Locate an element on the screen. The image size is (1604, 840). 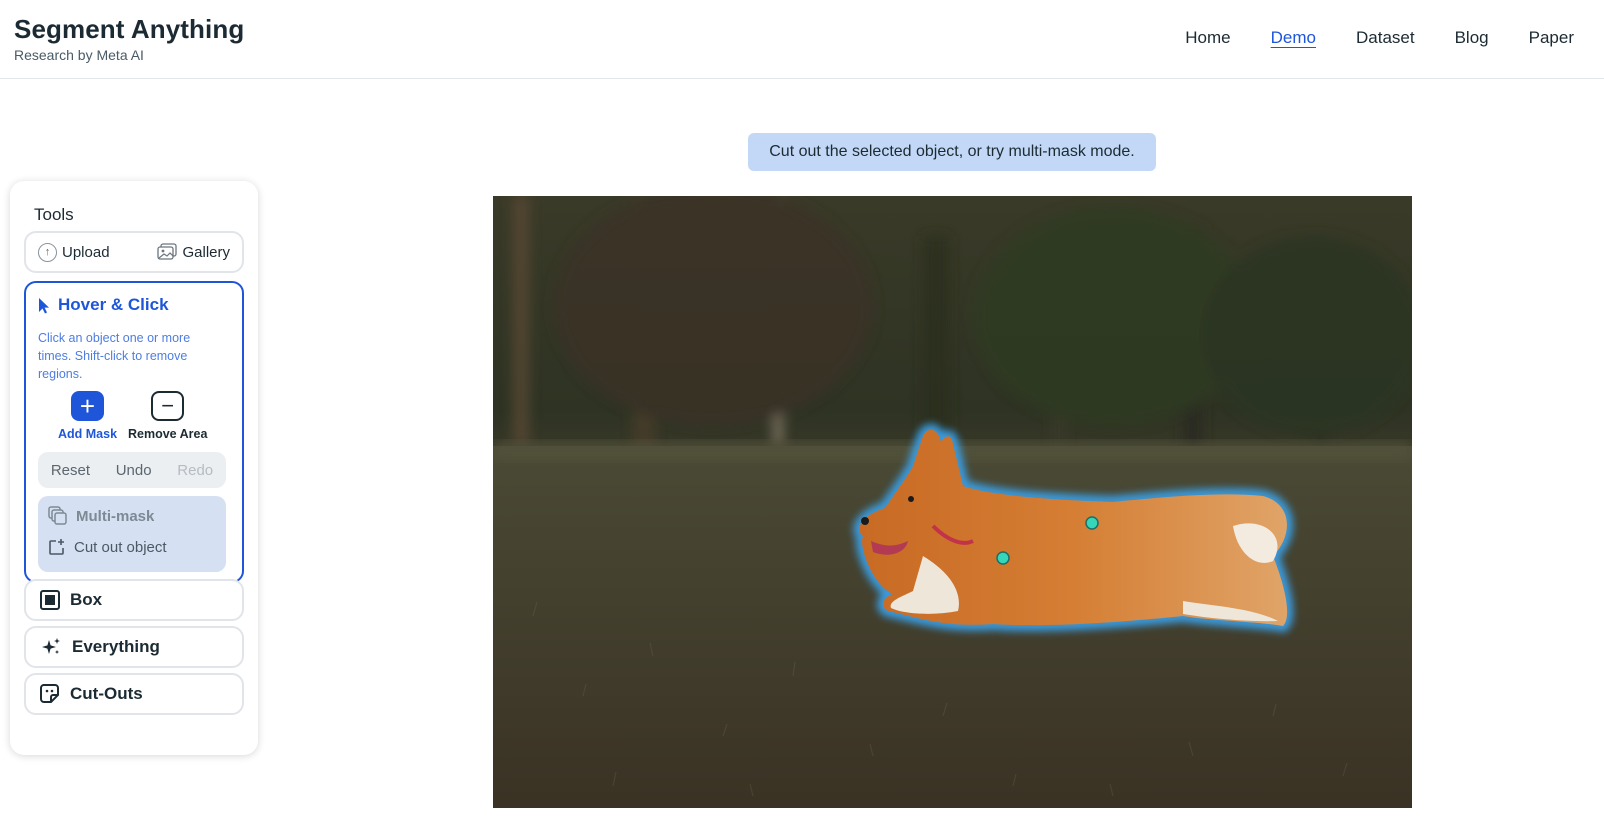
box-tool: Box is located at coordinates (134, 600).